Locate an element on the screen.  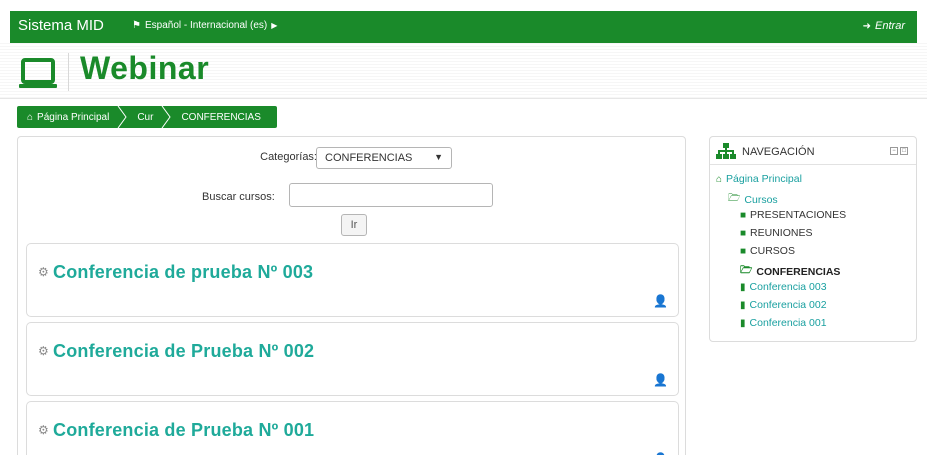
nav-item-label: Conferencia 003 is located at coordinates (788, 287).